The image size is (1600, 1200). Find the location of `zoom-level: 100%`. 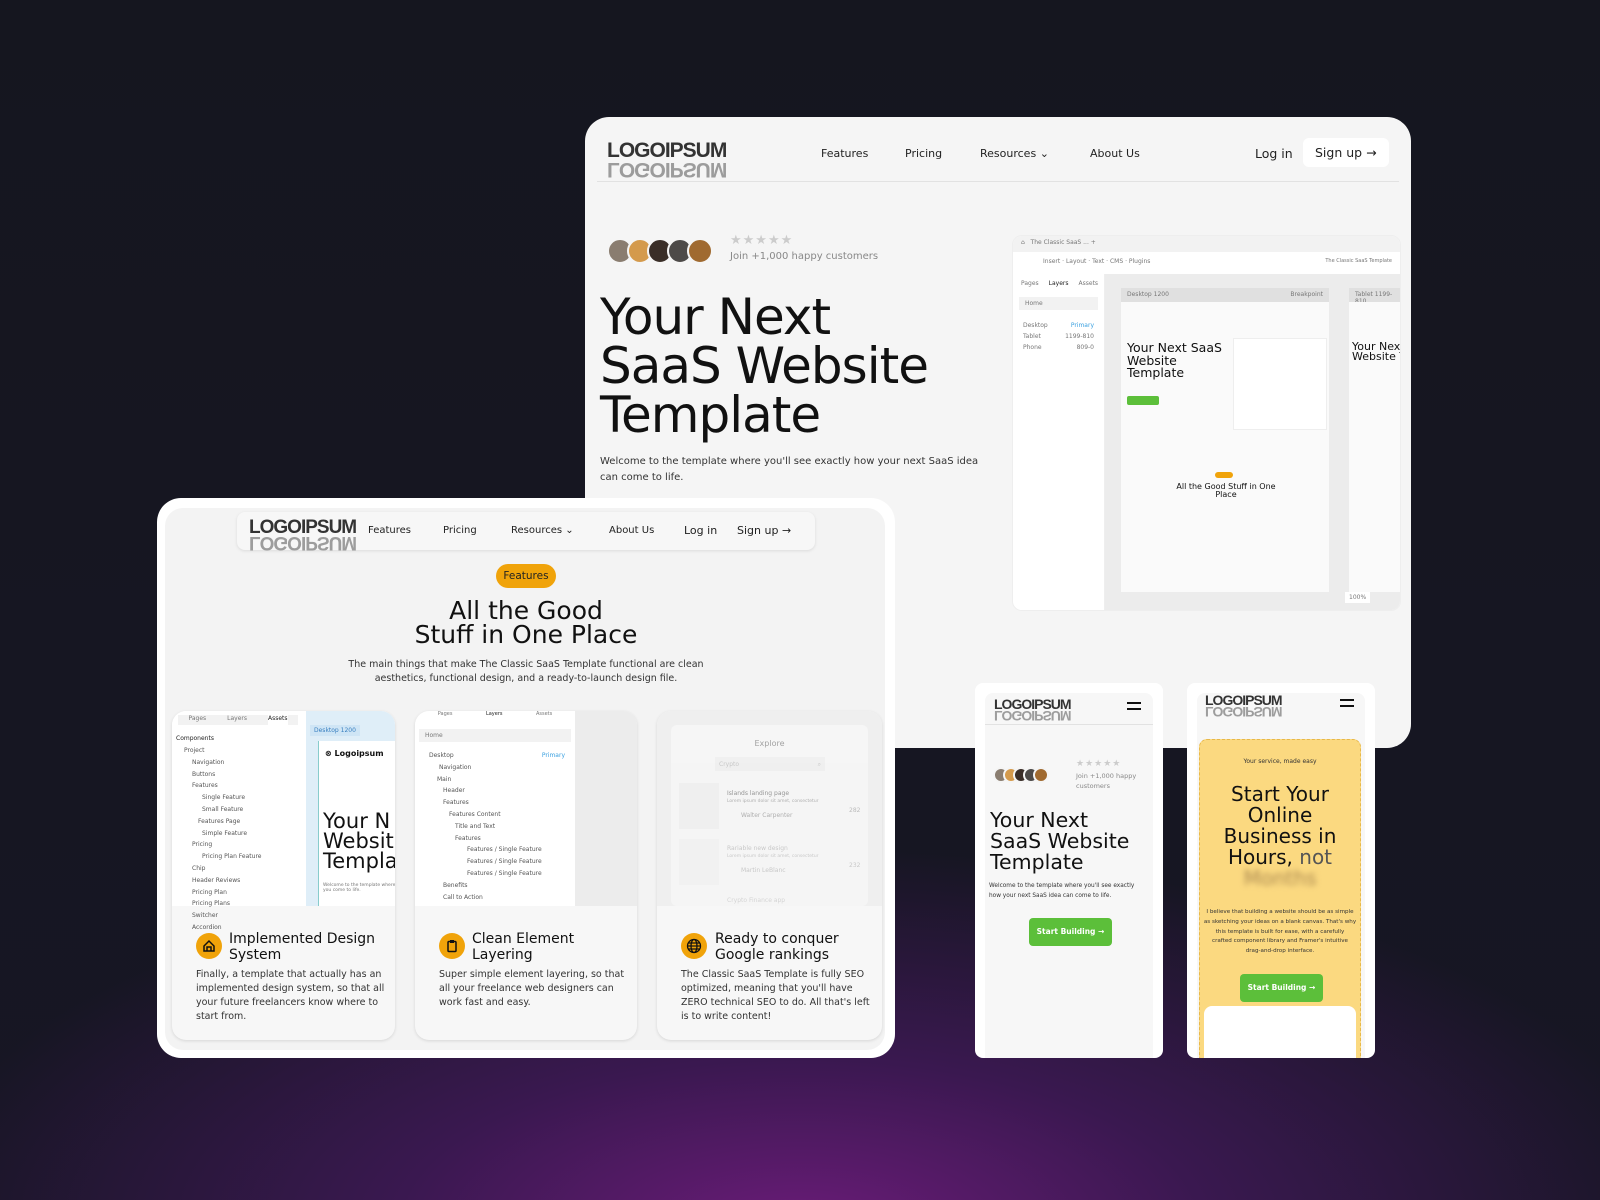

zoom-level: 100% is located at coordinates (1358, 597).